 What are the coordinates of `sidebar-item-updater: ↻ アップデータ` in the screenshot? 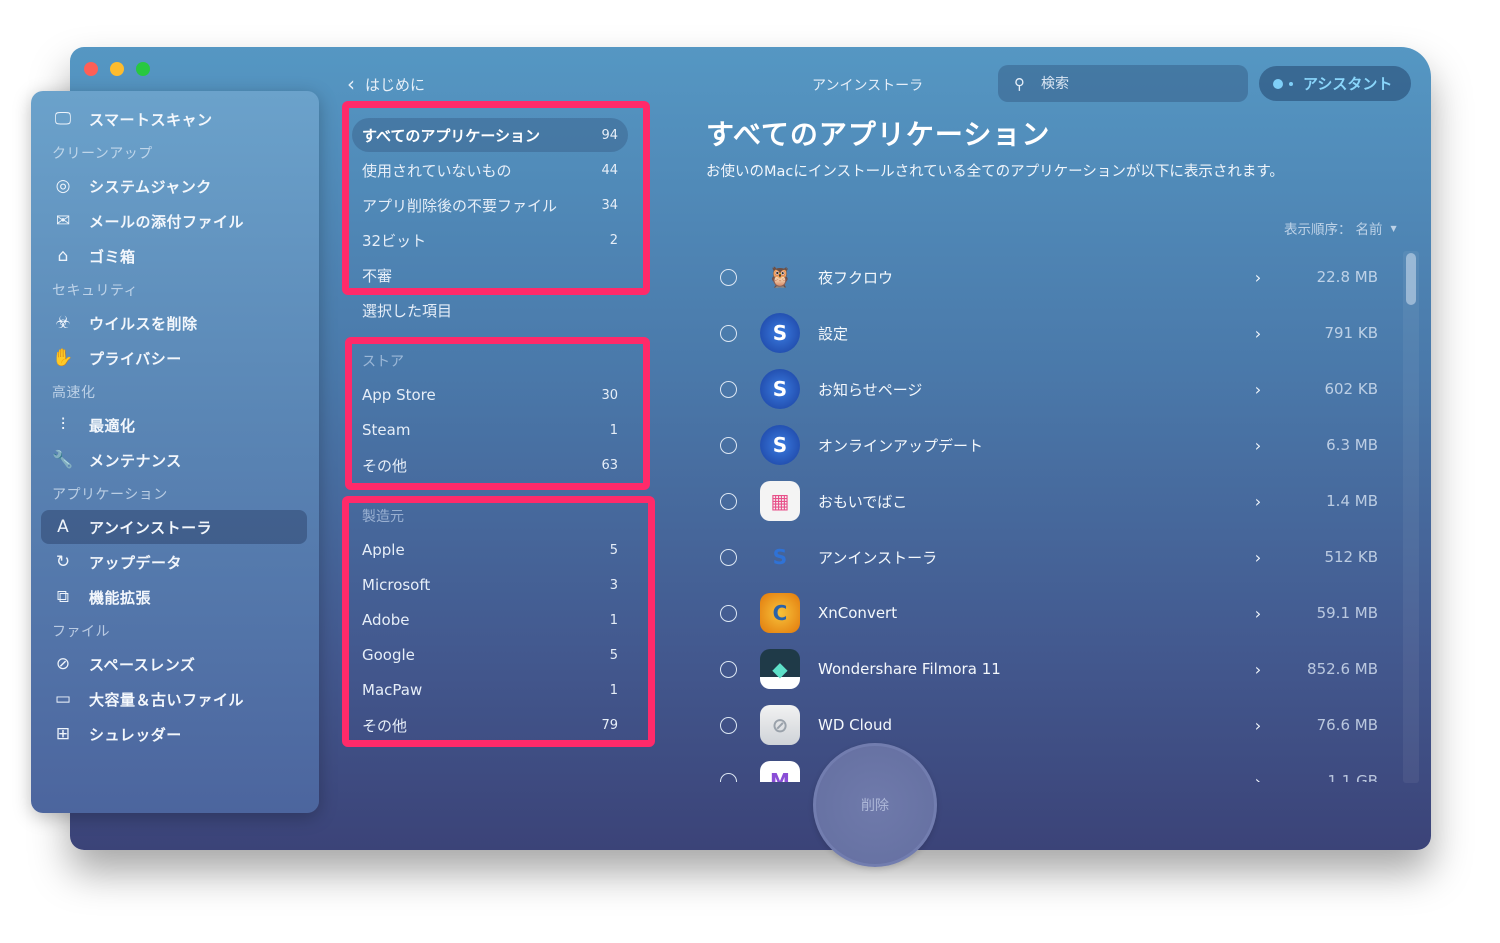 It's located at (174, 562).